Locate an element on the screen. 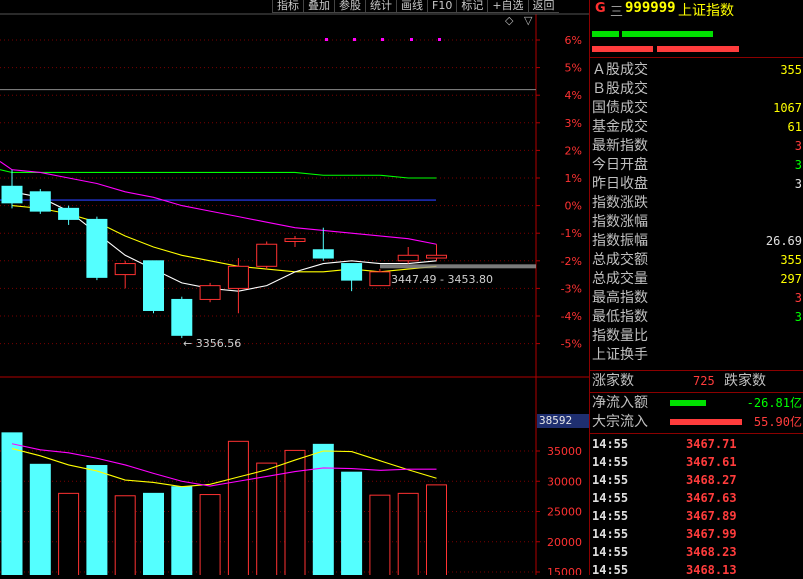  draw-line-button: 画线 is located at coordinates (411, 6).